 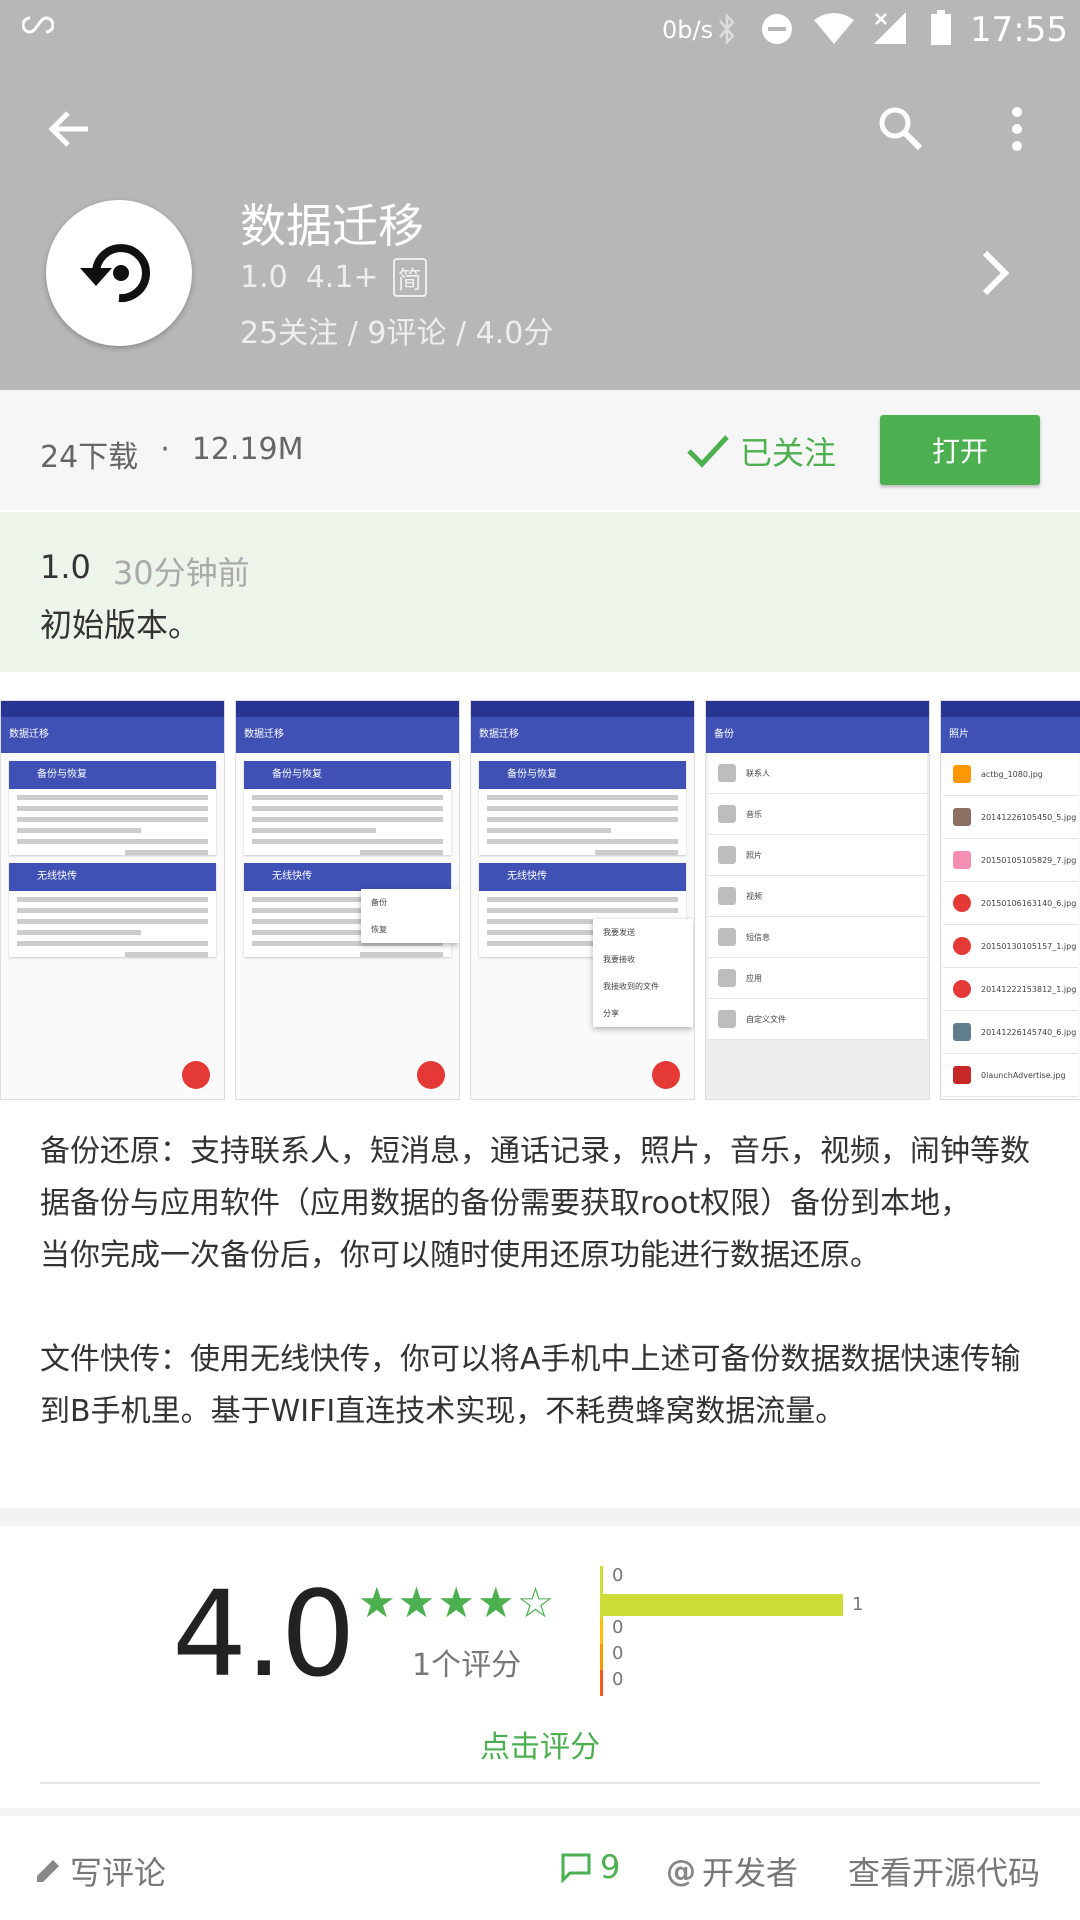 What do you see at coordinates (540, 1744) in the screenshot?
I see `rate-button: 点击评分` at bounding box center [540, 1744].